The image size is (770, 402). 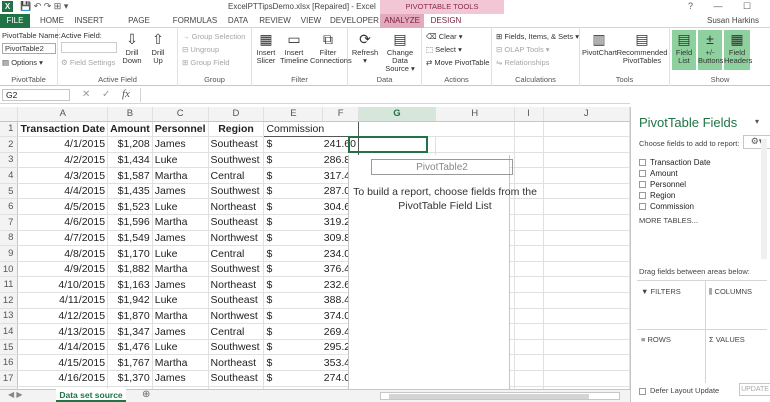 I want to click on group-selection-button: → Group Selection, so click(x=213, y=36).